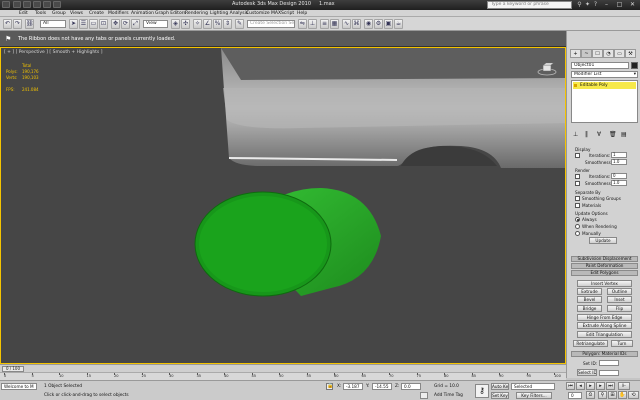  I want to click on scale-icon: ⤢, so click(135, 24).